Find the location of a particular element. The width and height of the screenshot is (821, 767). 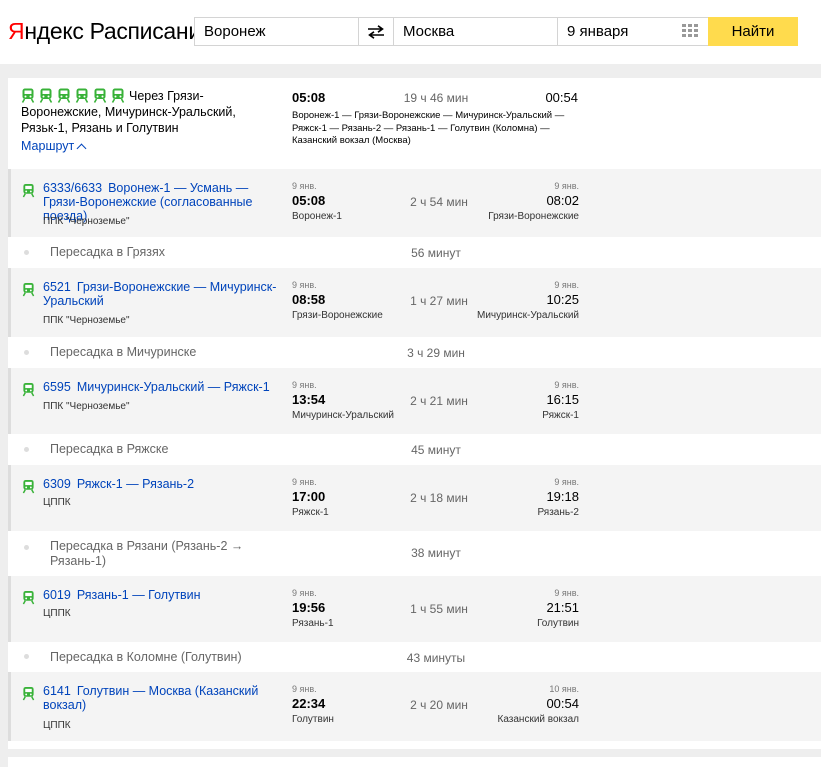

train-number: 6595 is located at coordinates (57, 387).